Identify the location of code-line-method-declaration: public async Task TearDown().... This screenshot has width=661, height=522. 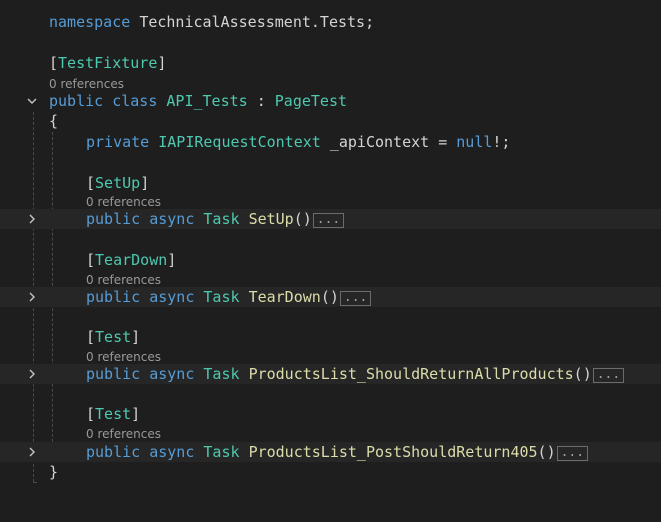
(330, 297).